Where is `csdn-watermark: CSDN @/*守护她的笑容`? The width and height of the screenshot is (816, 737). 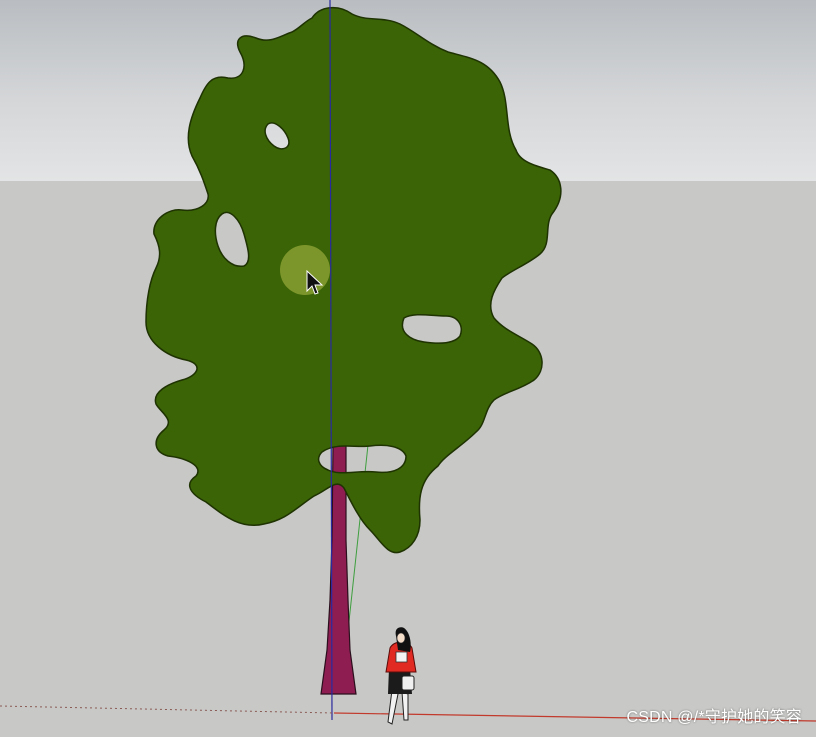 csdn-watermark: CSDN @/*守护她的笑容 is located at coordinates (714, 717).